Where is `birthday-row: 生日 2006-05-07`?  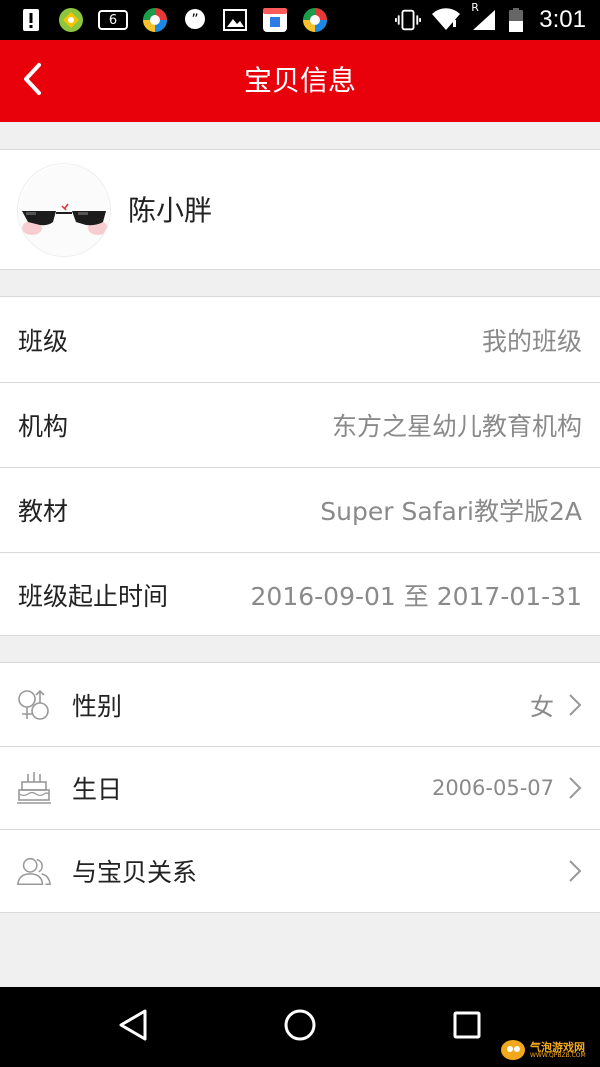
birthday-row: 生日 2006-05-07 is located at coordinates (300, 787).